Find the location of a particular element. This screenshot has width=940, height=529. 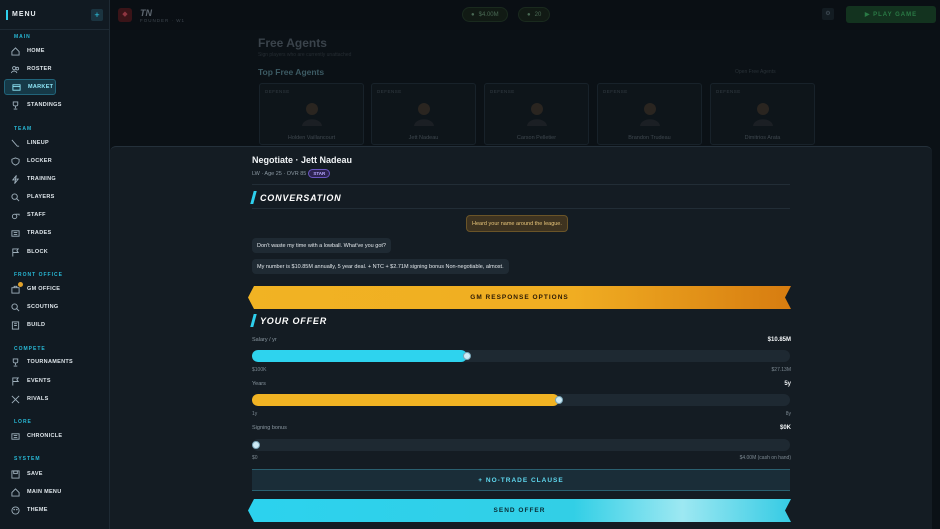

shield-icon is located at coordinates (15, 161).